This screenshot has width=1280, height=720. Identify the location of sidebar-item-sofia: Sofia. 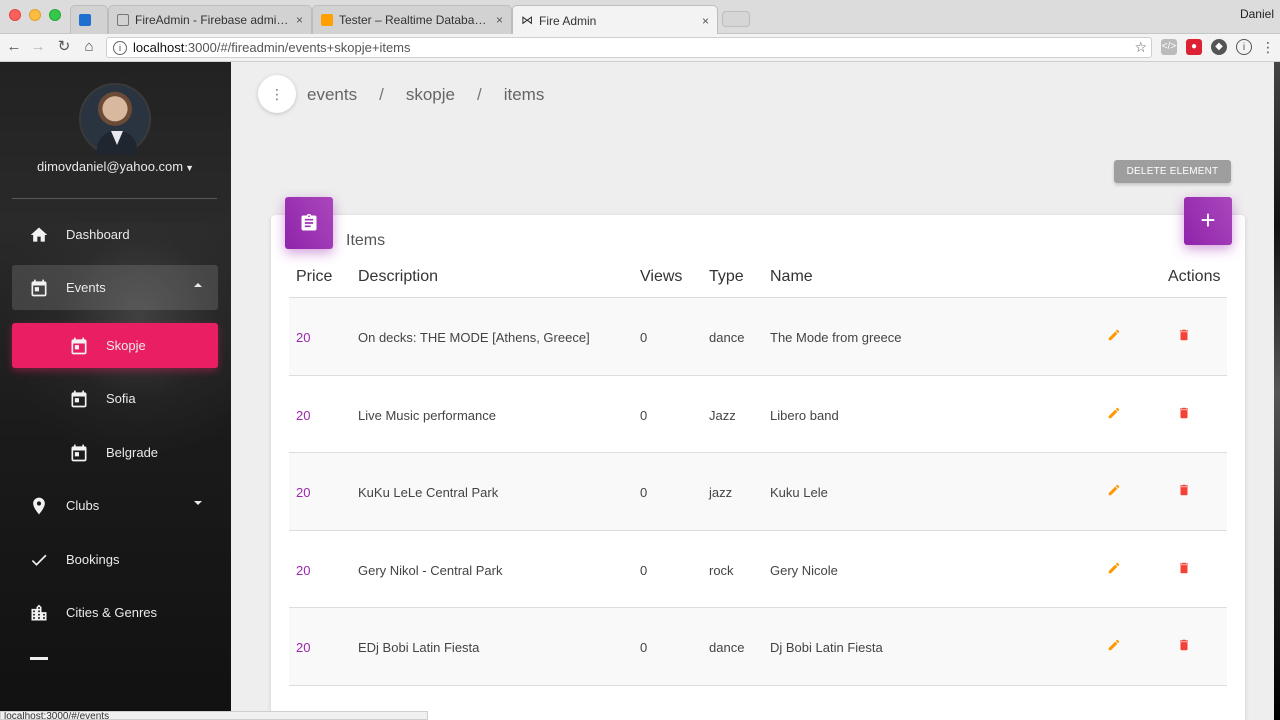
(115, 398).